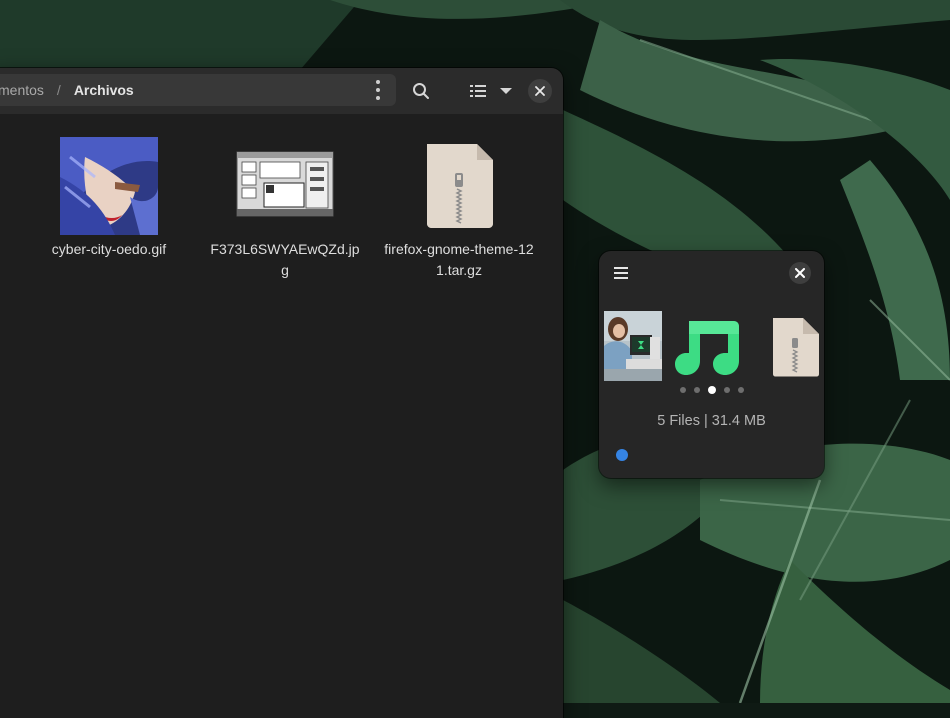  I want to click on header-bar: mentos / Archivos, so click(281, 91).